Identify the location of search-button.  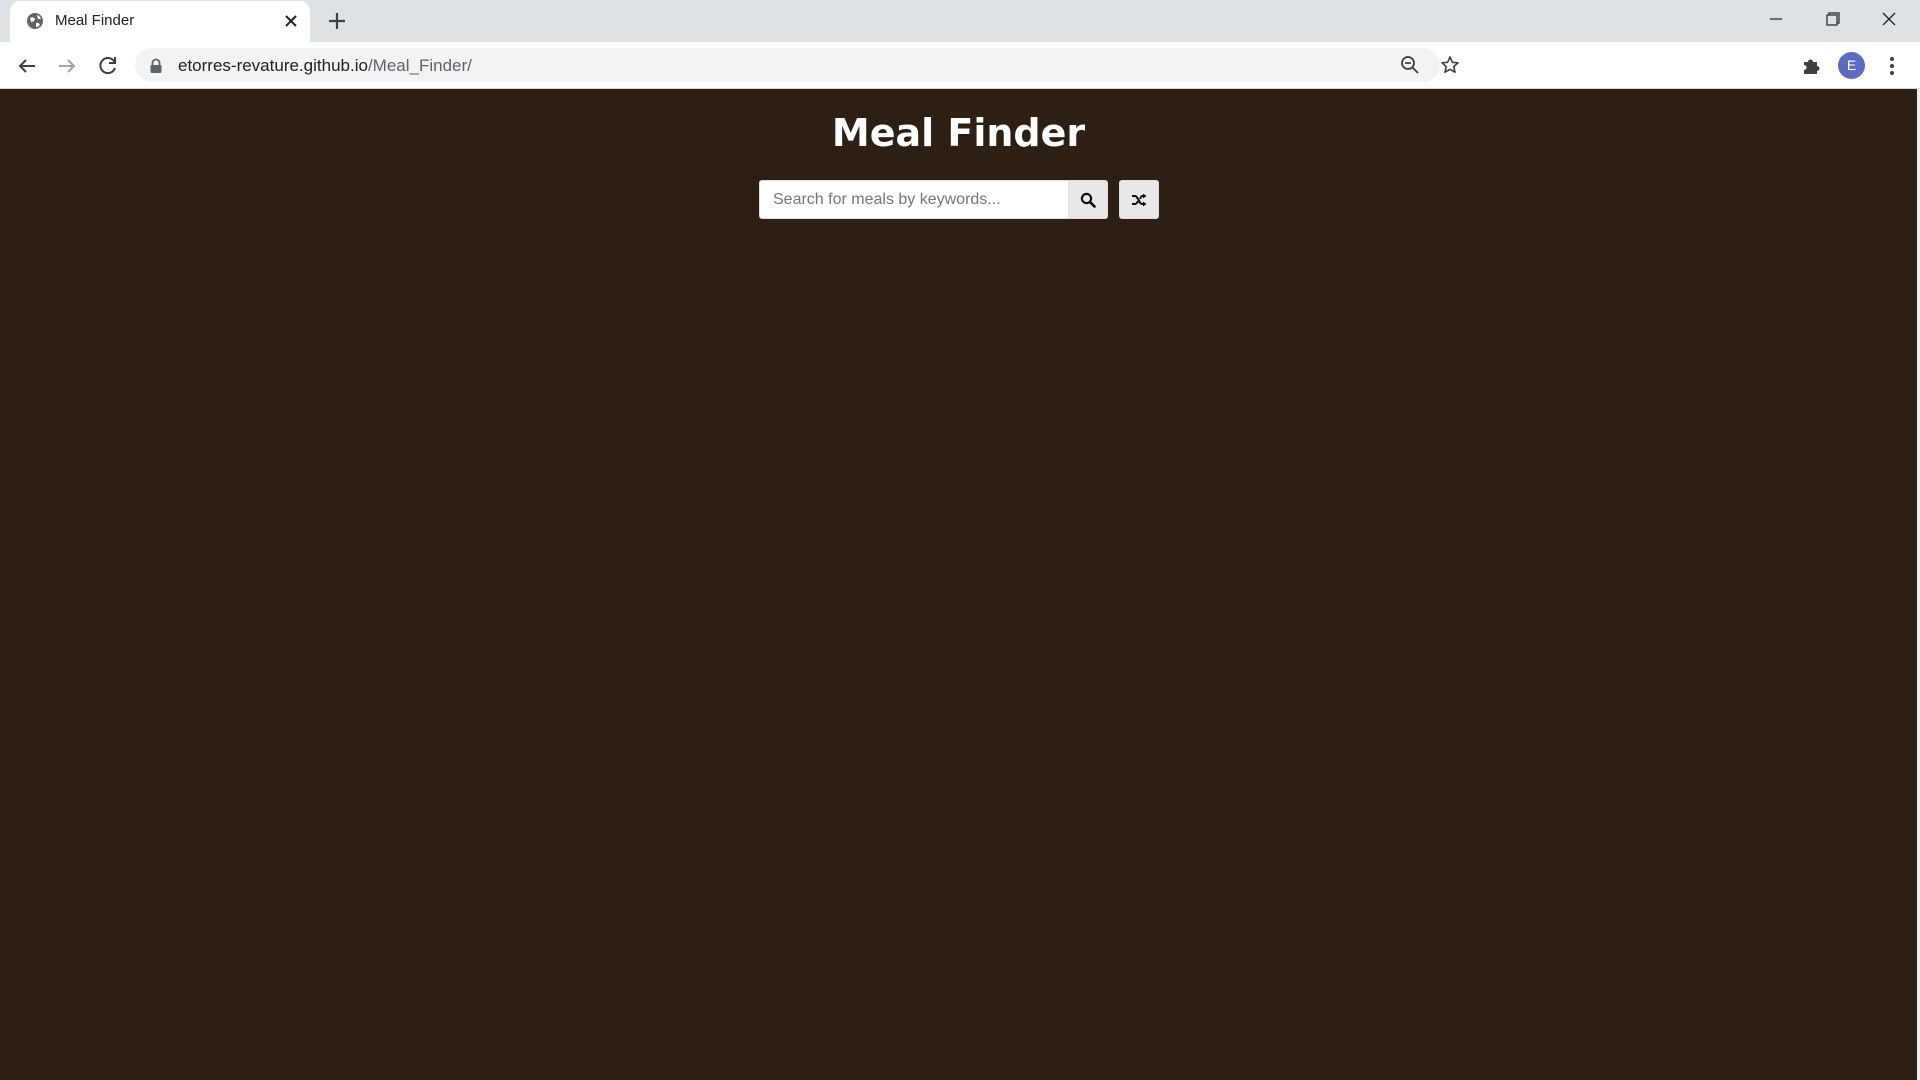
(1088, 199).